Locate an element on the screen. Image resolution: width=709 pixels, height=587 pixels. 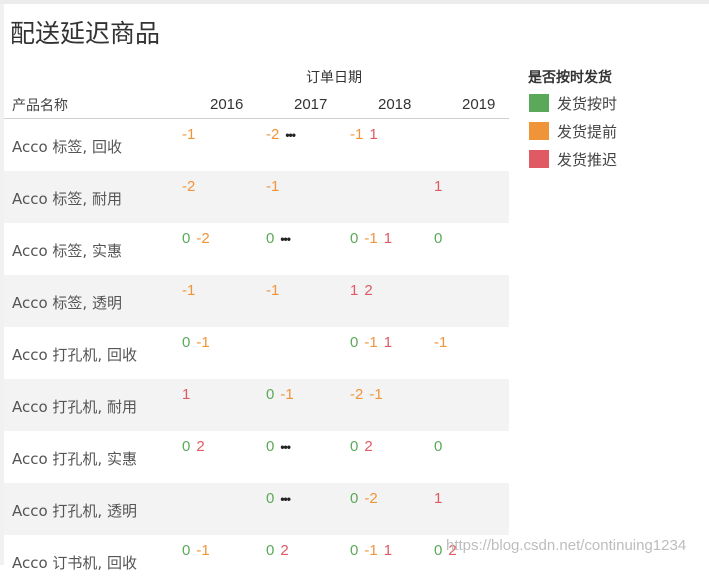
table-row: Acco 标签, 耐用 -2 -1 1 is located at coordinates (256, 197).